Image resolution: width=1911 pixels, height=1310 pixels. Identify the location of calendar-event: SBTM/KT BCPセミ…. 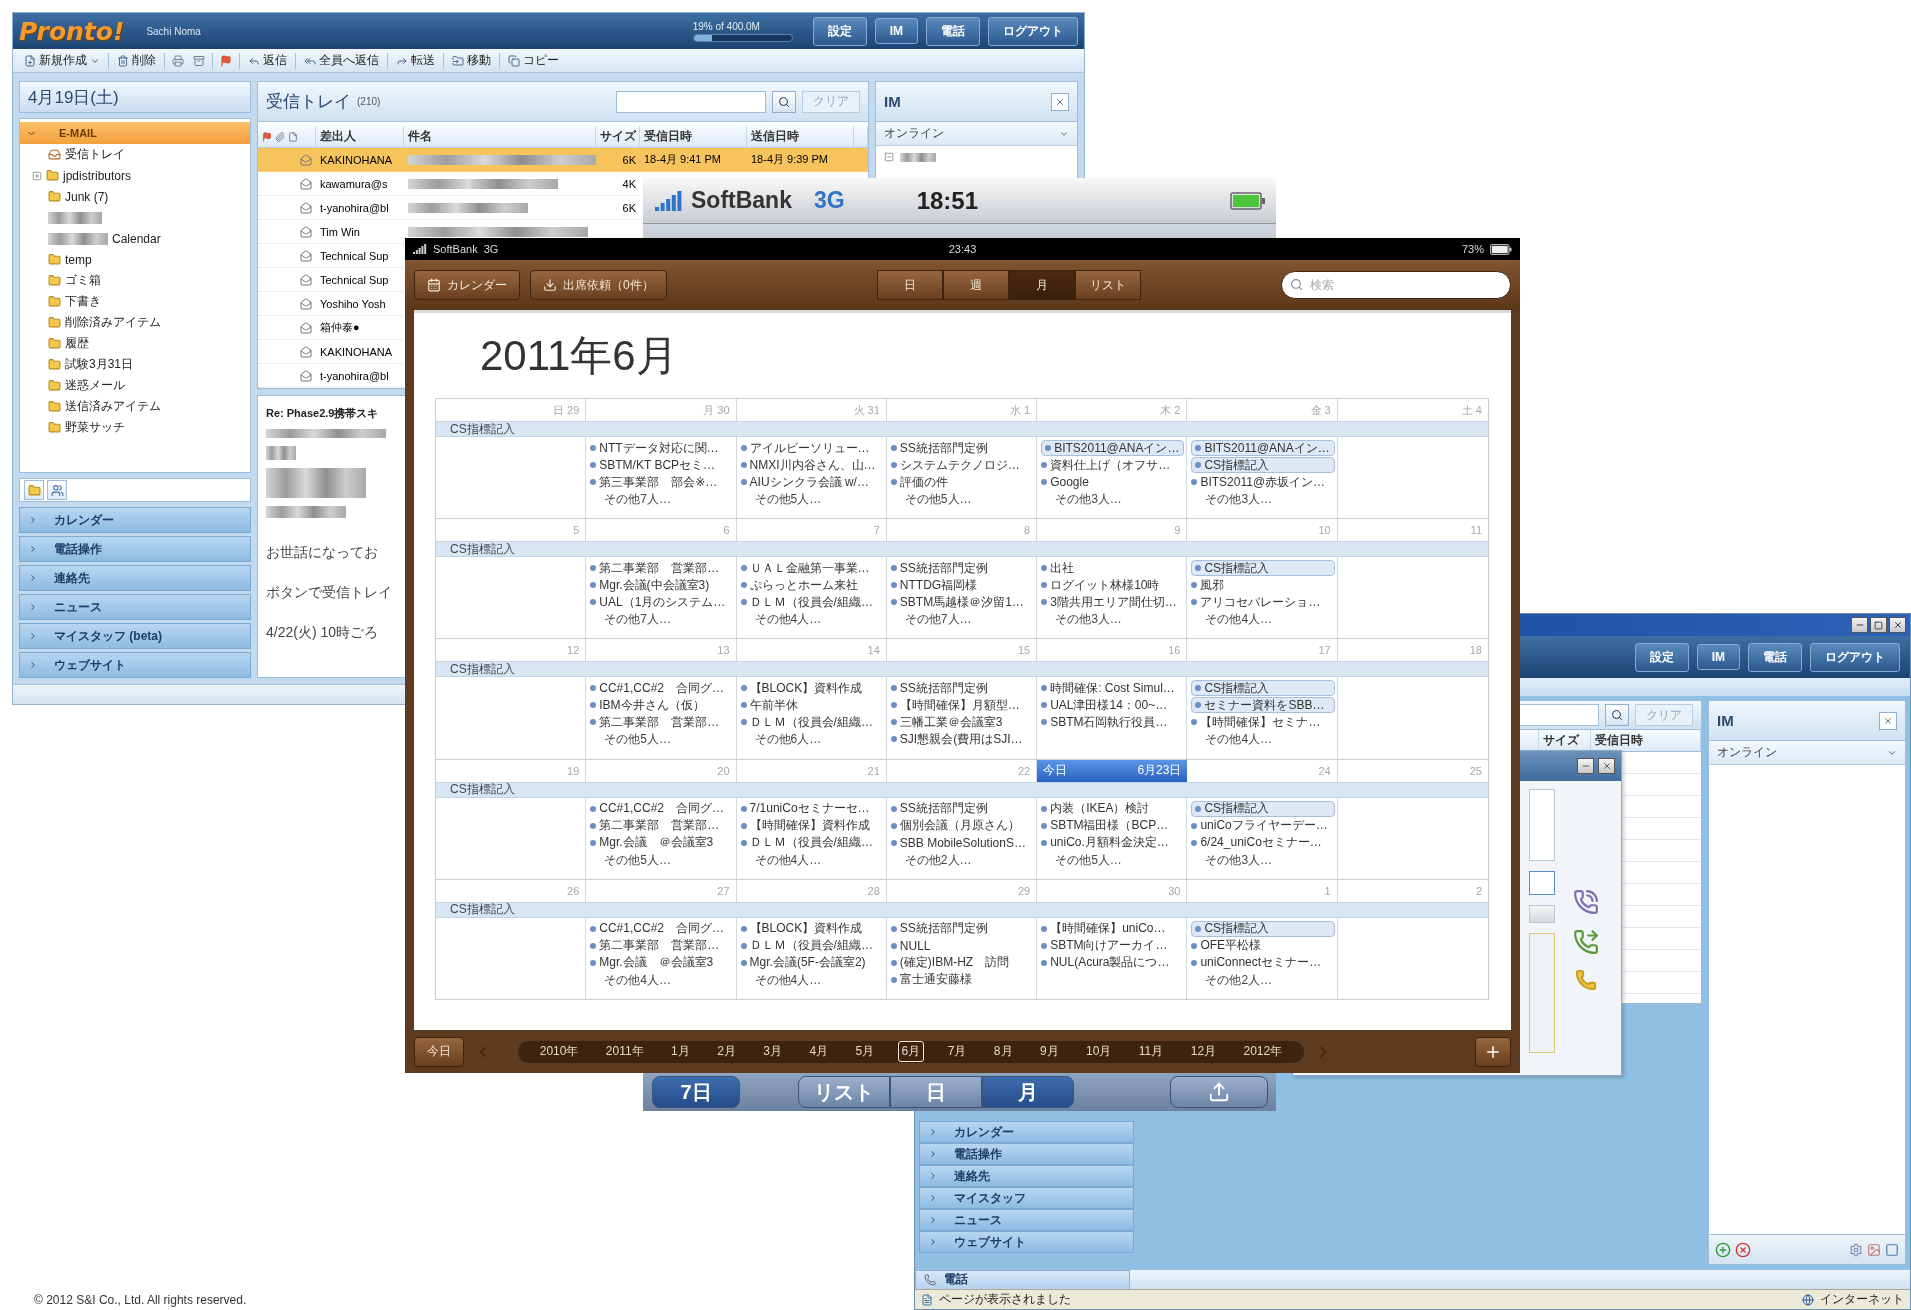
(662, 465).